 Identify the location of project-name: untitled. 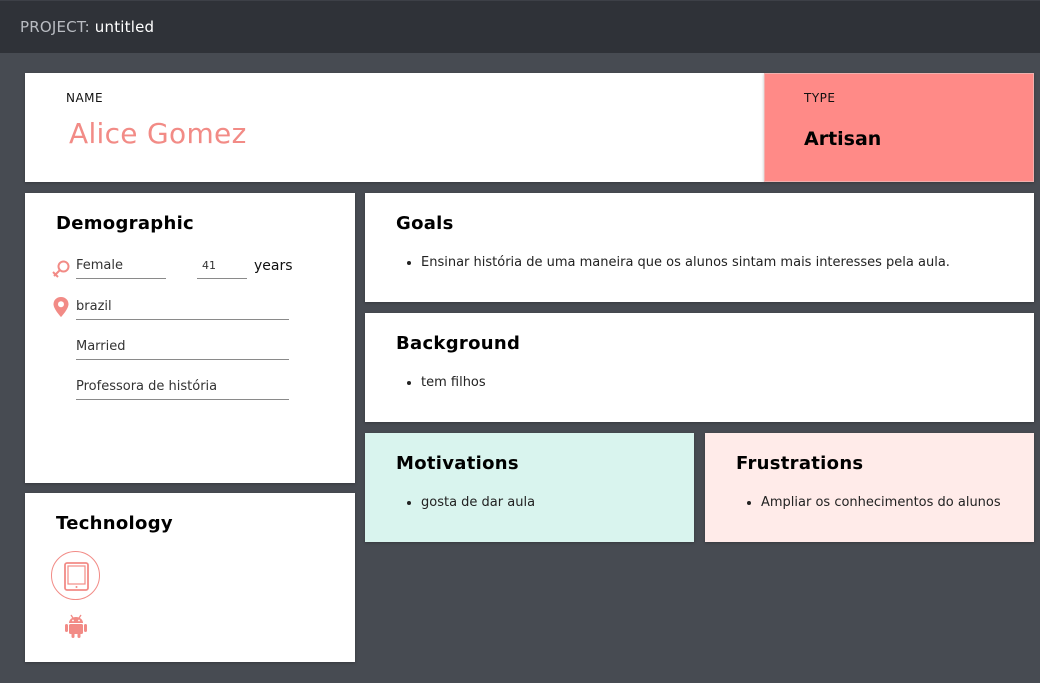
(124, 27).